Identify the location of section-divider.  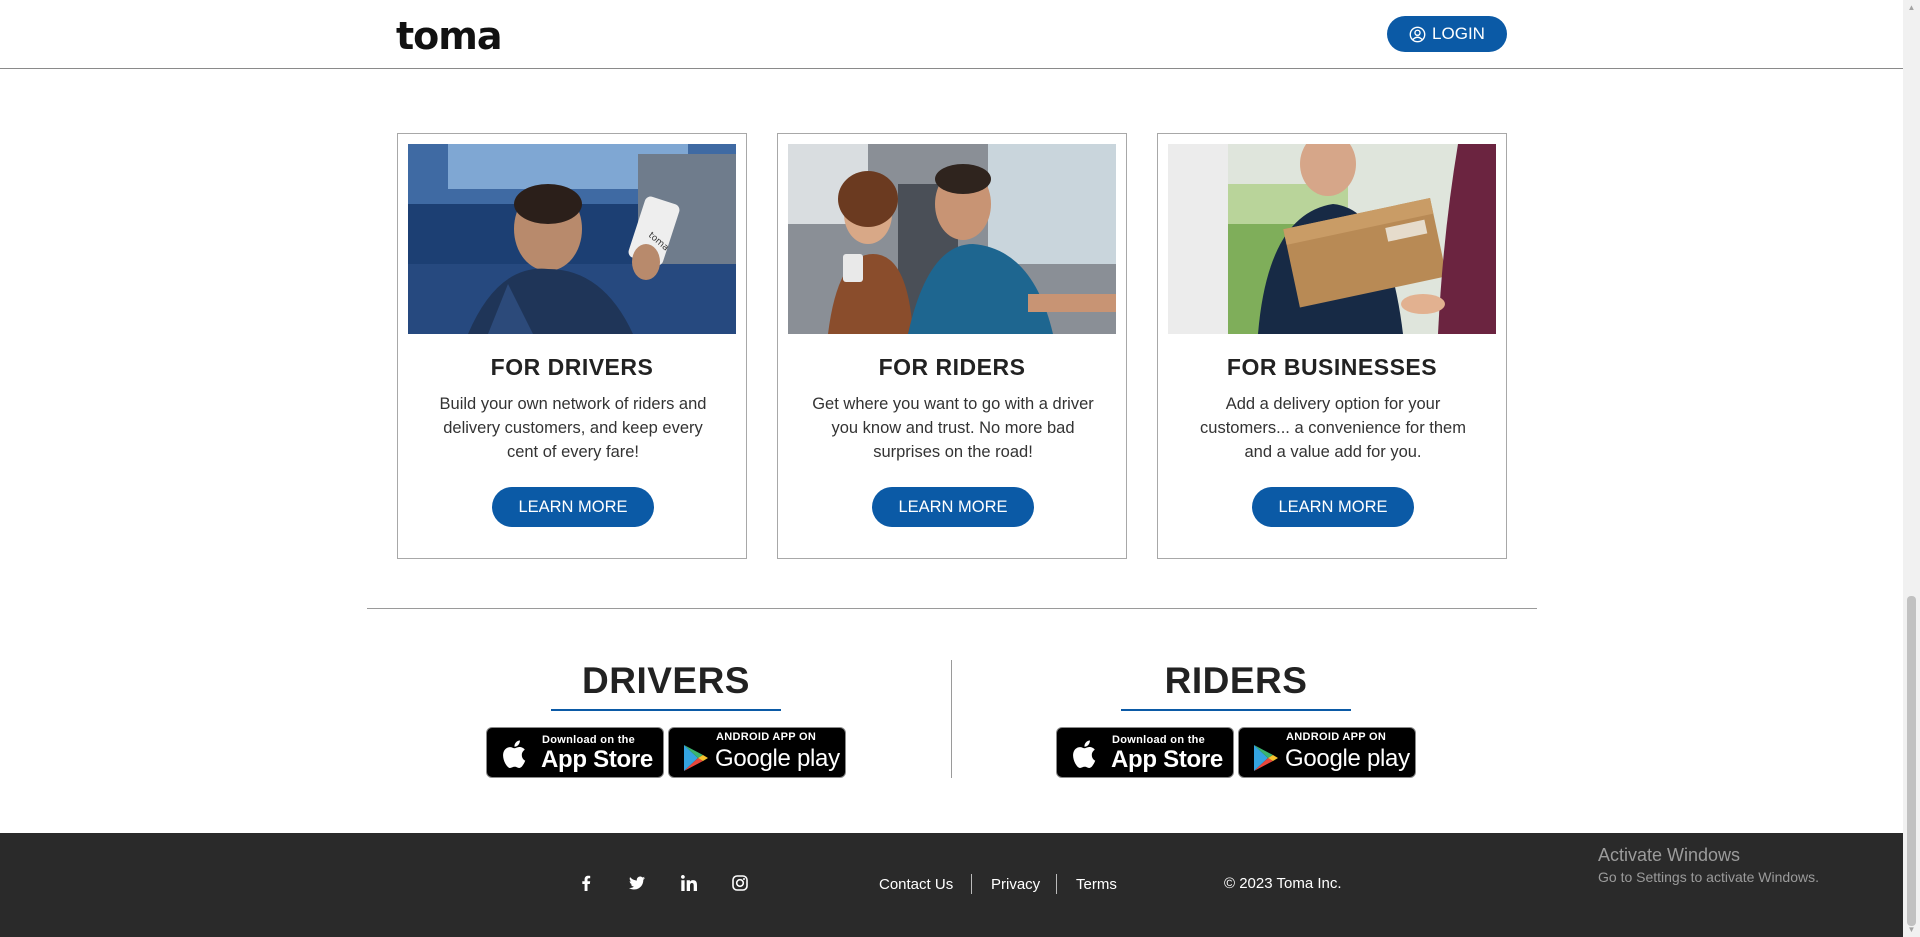
(952, 608).